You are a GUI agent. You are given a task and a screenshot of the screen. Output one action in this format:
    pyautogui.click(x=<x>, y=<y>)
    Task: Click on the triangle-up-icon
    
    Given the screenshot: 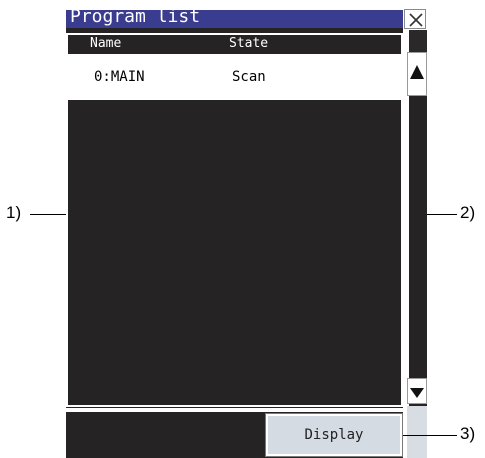 What is the action you would take?
    pyautogui.click(x=417, y=72)
    